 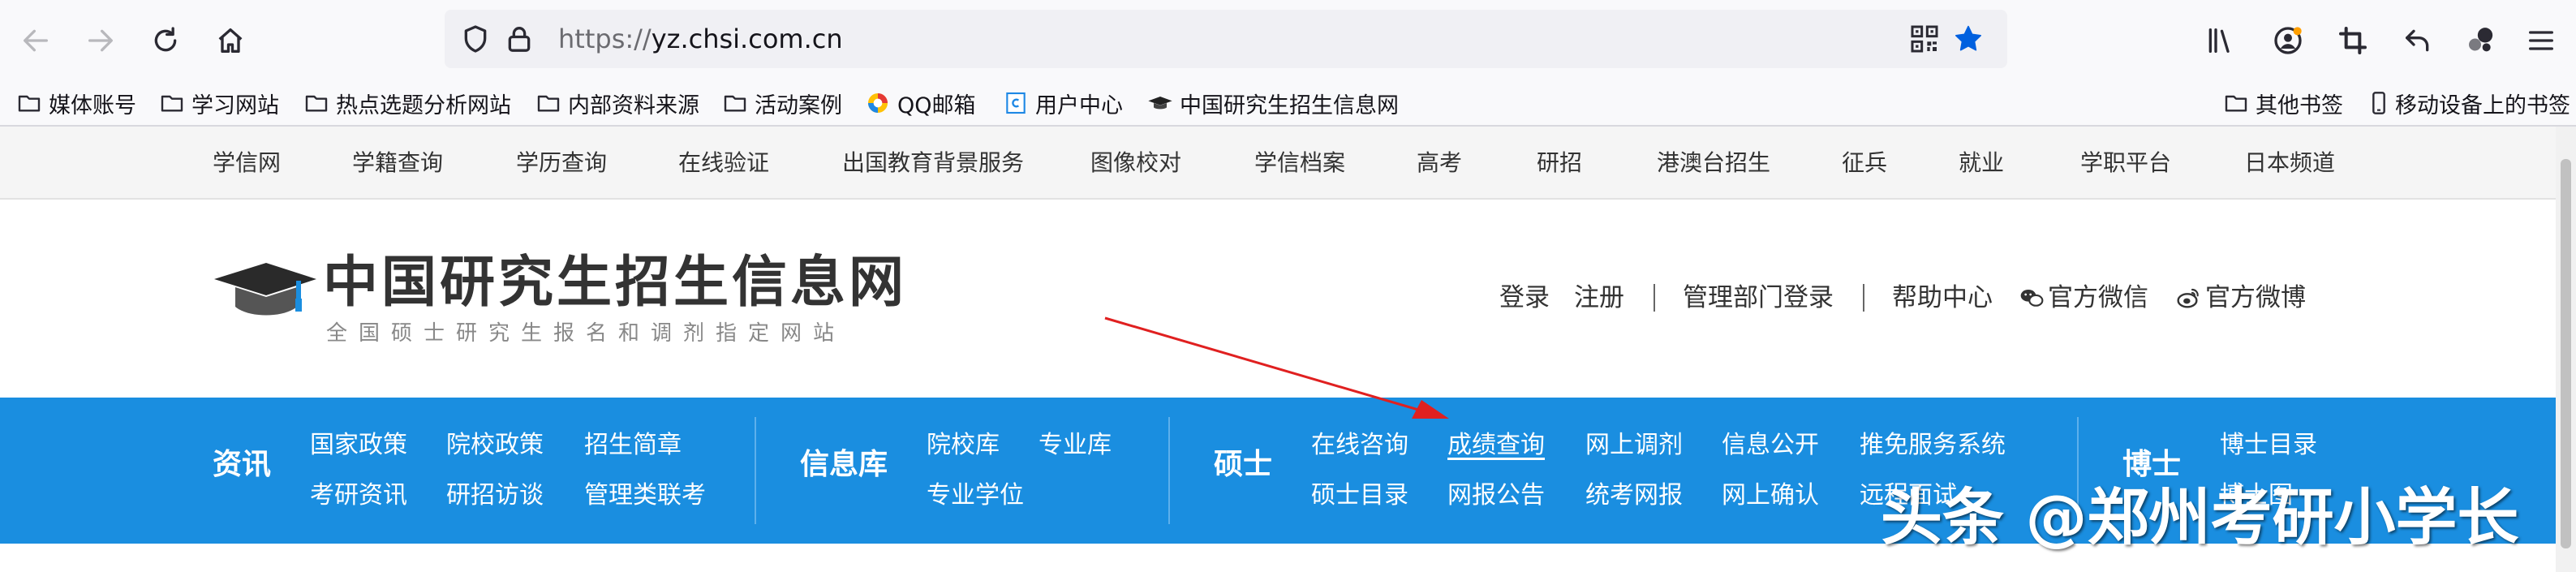 I want to click on screenshot-crop-icon, so click(x=2353, y=40).